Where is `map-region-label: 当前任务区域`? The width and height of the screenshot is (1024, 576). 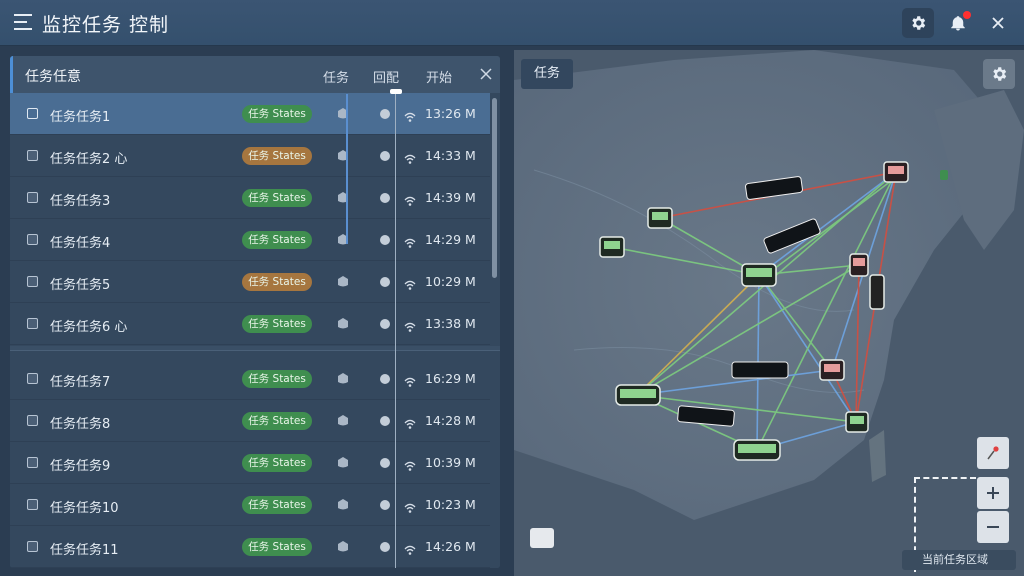
map-region-label: 当前任务区域 is located at coordinates (955, 559).